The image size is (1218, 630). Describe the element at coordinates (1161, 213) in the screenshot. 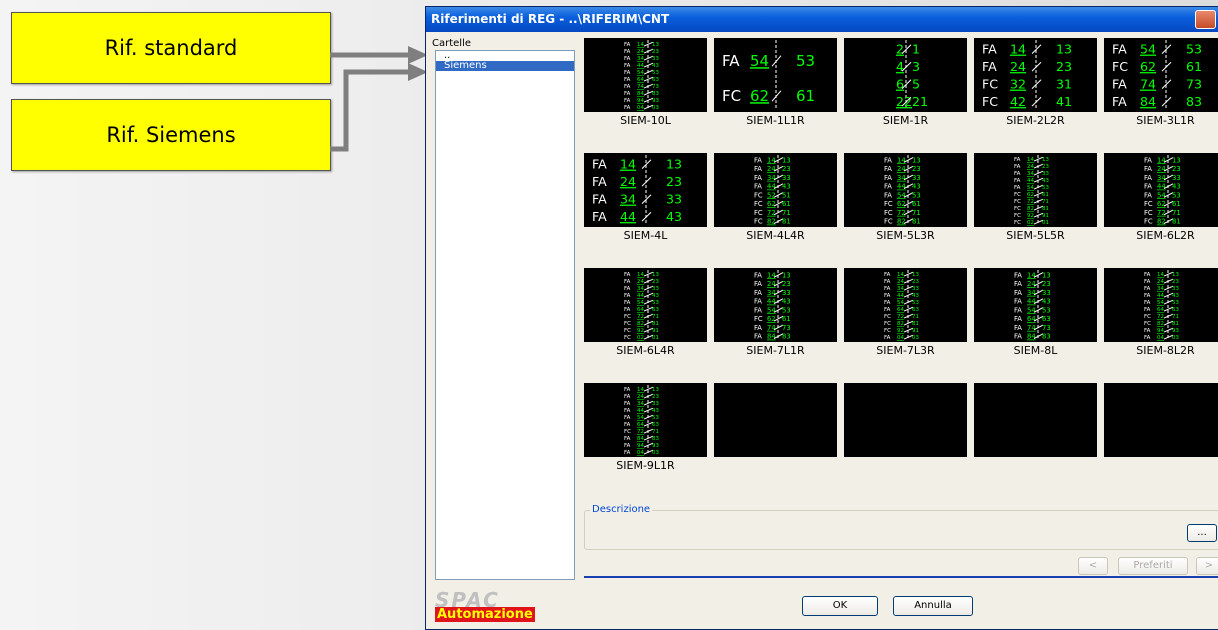

I see `contact-terminal-left: 72` at that location.